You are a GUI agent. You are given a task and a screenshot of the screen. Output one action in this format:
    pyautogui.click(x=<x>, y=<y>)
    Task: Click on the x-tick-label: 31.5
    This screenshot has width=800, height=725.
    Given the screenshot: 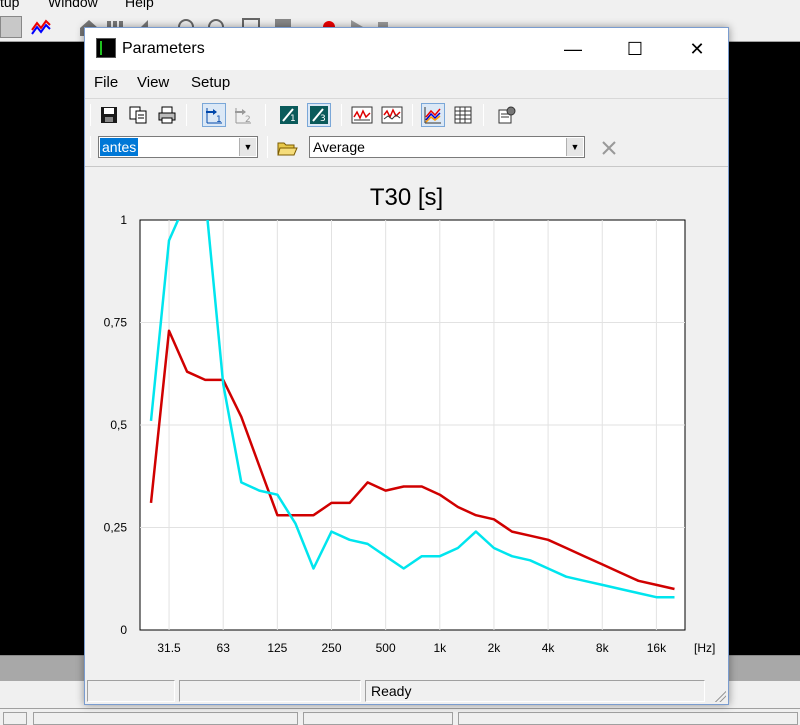 What is the action you would take?
    pyautogui.click(x=169, y=648)
    